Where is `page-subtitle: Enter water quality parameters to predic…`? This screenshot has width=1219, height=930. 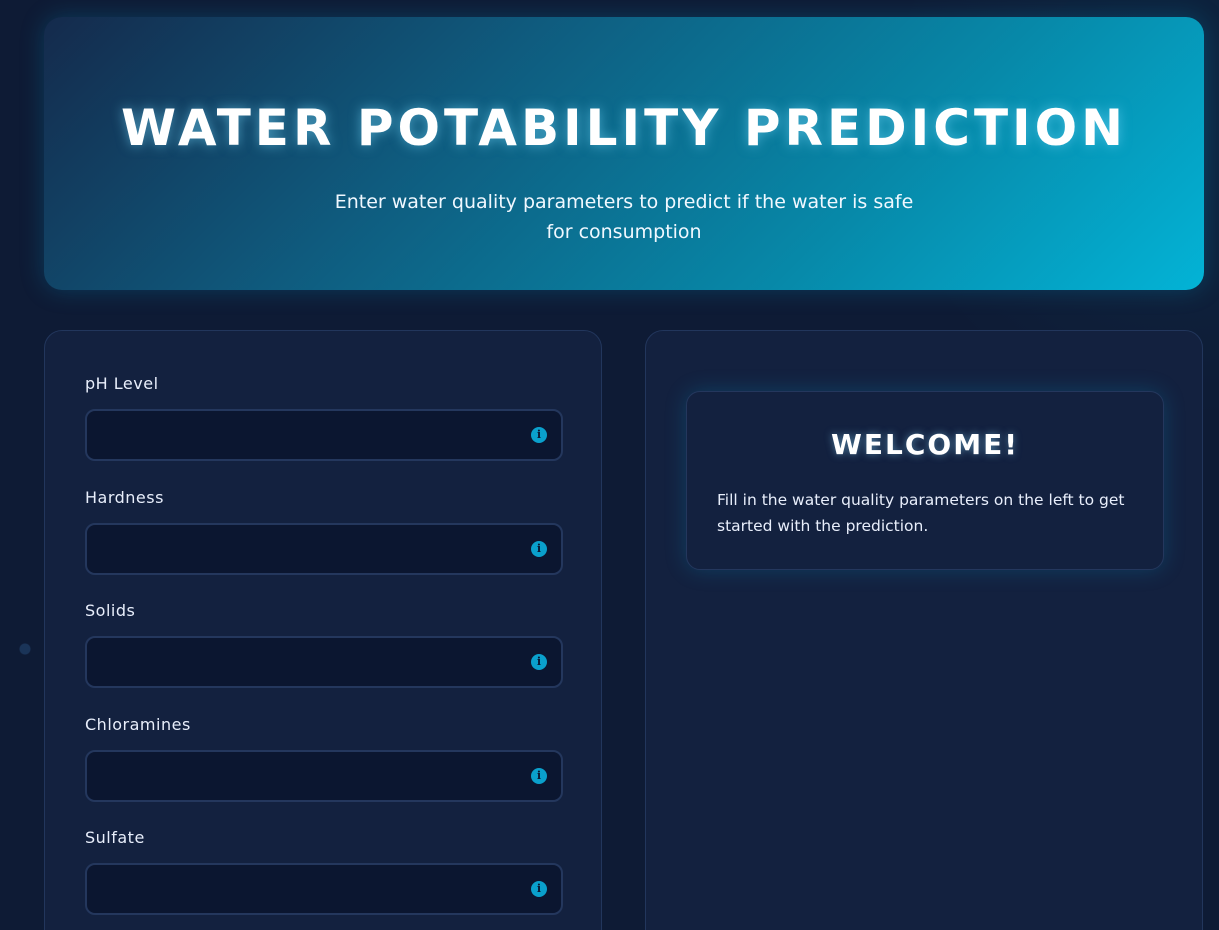
page-subtitle: Enter water quality parameters to predic… is located at coordinates (624, 217).